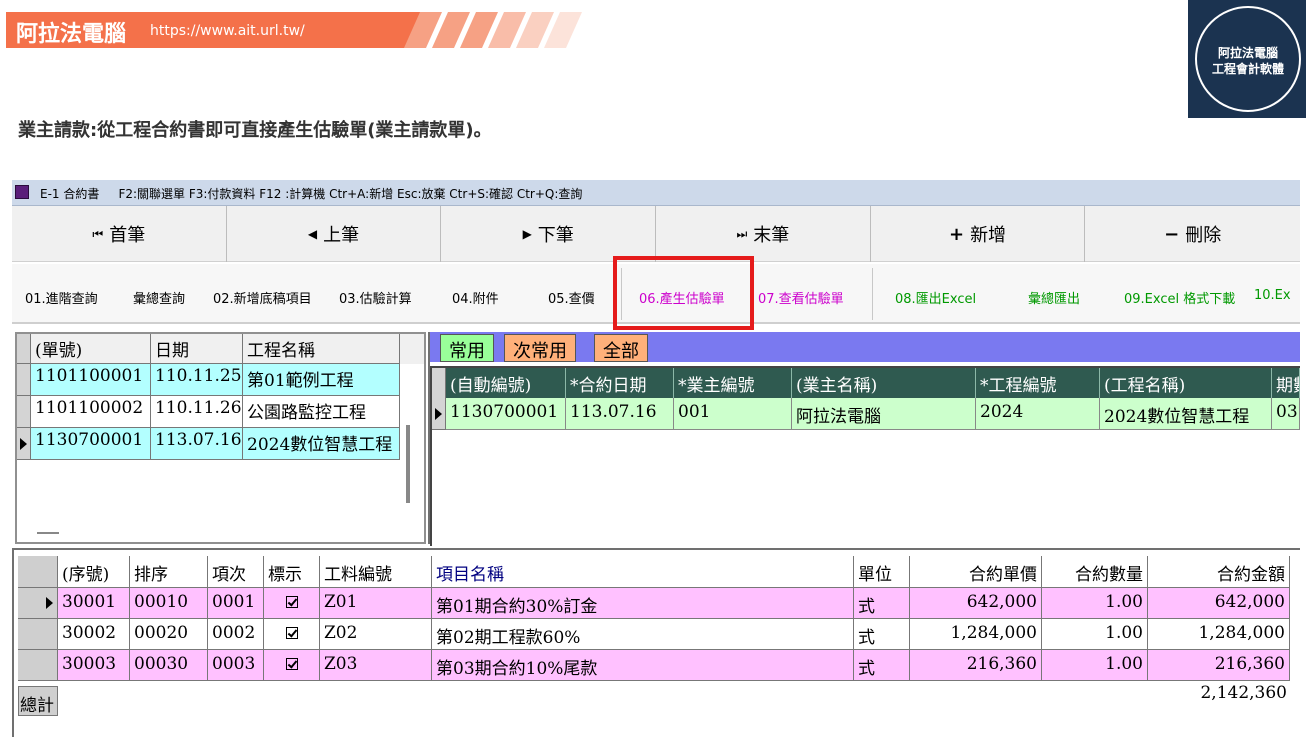 The image size is (1312, 737). I want to click on material-code-cell: Z03, so click(376, 665).